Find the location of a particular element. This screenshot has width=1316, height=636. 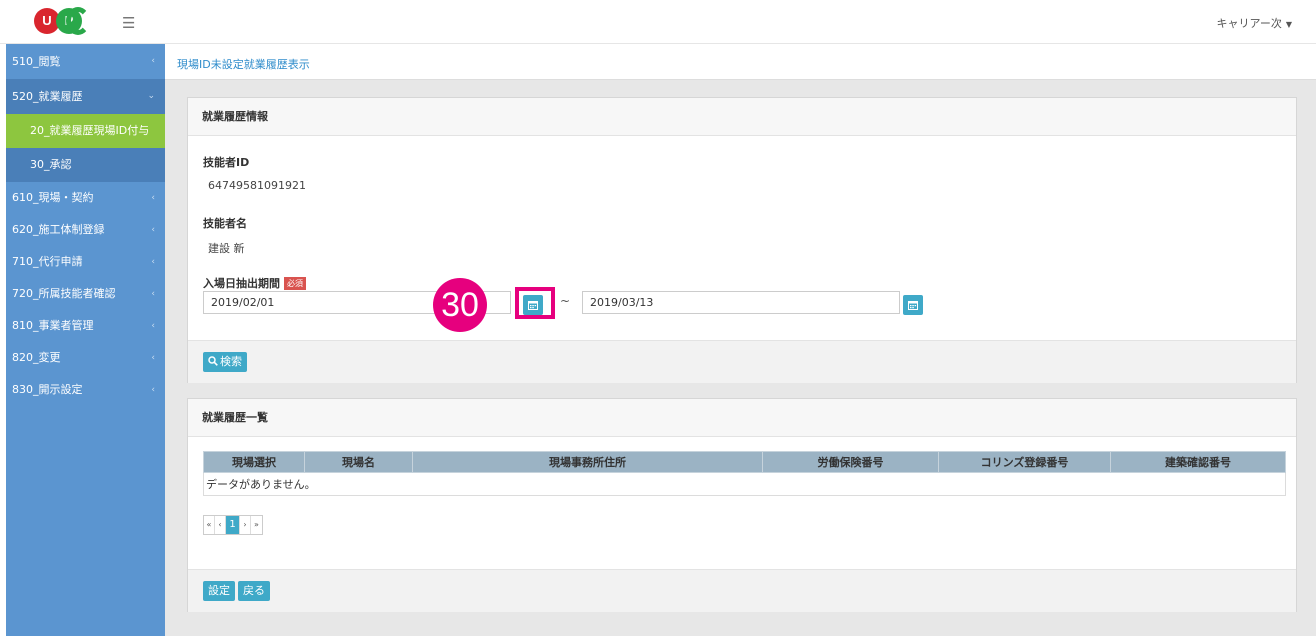

sidebar-item-label: 720_所属技能者確認 is located at coordinates (64, 293).